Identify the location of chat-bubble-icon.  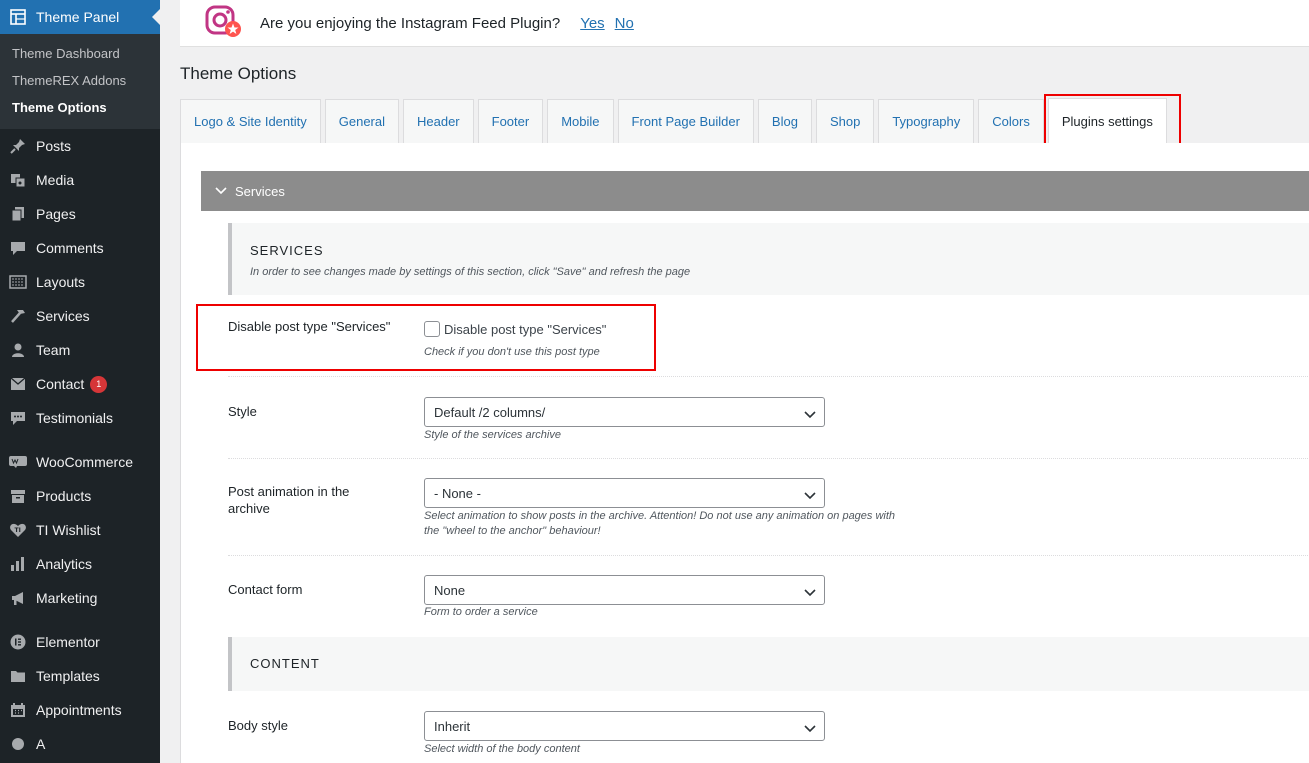
(18, 418).